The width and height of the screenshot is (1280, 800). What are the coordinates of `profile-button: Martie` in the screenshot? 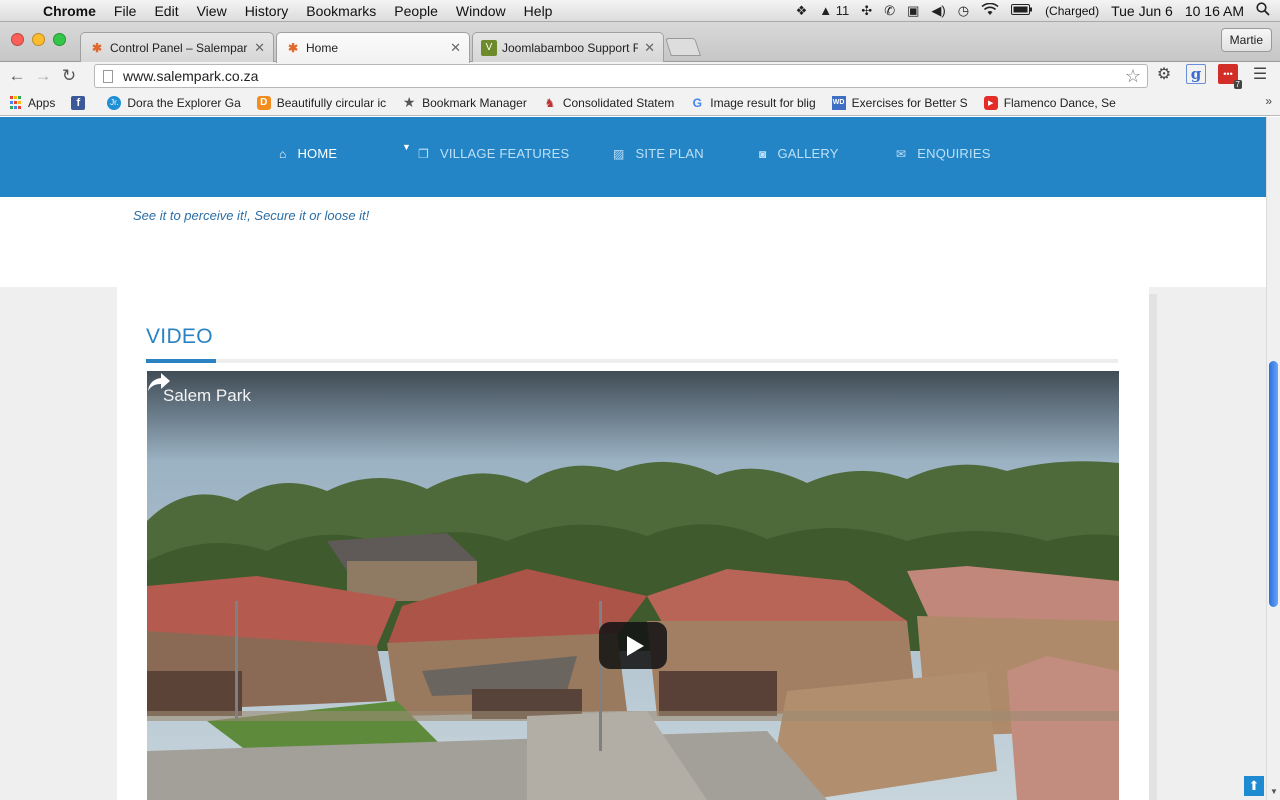 It's located at (1246, 40).